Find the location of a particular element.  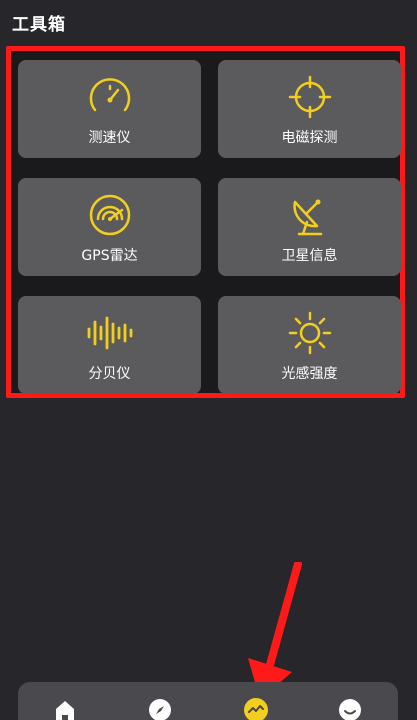

tool-tile-light-intensity: 光感强度 is located at coordinates (309, 345).